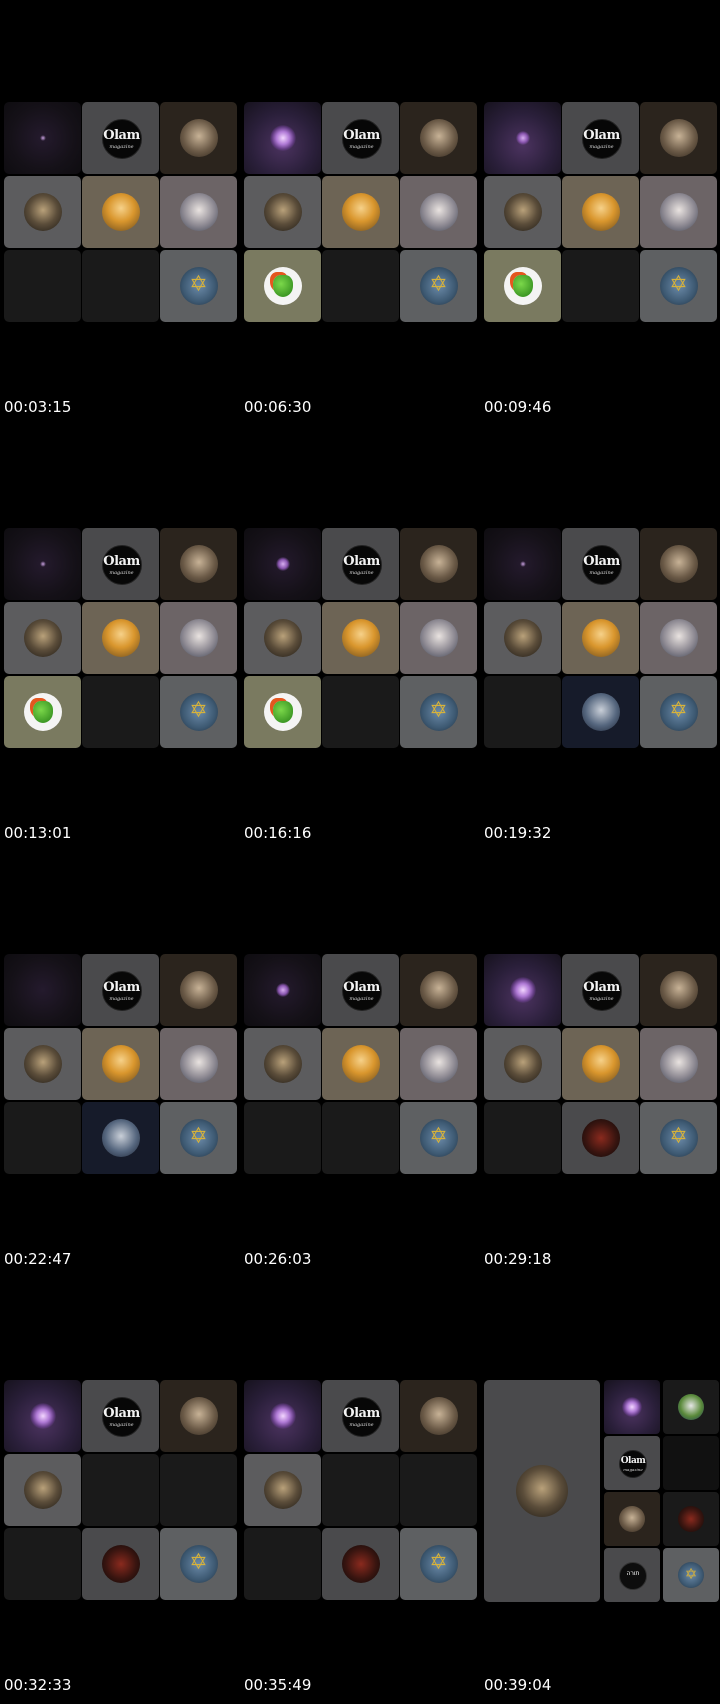  I want to click on tile-torah, so click(632, 1575).